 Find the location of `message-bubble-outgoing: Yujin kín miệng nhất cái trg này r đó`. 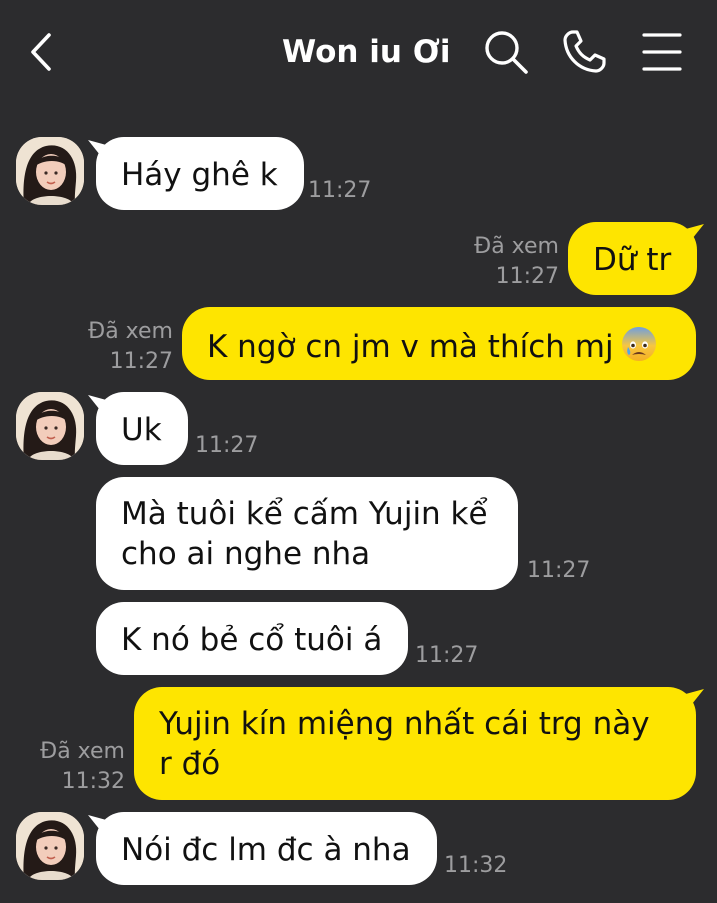

message-bubble-outgoing: Yujin kín miệng nhất cái trg này r đó is located at coordinates (415, 743).